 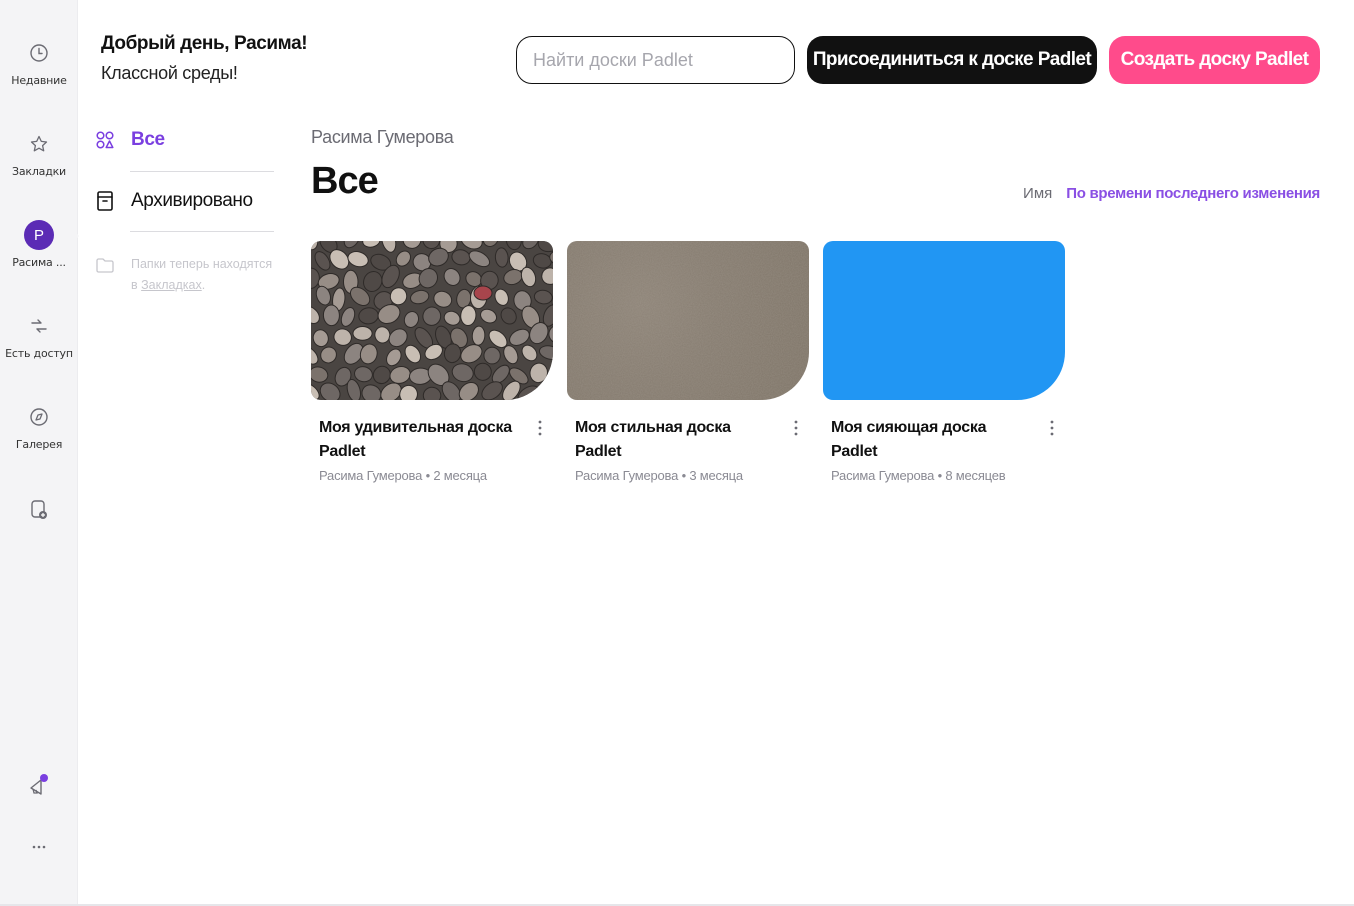 I want to click on texture-image, so click(x=688, y=320).